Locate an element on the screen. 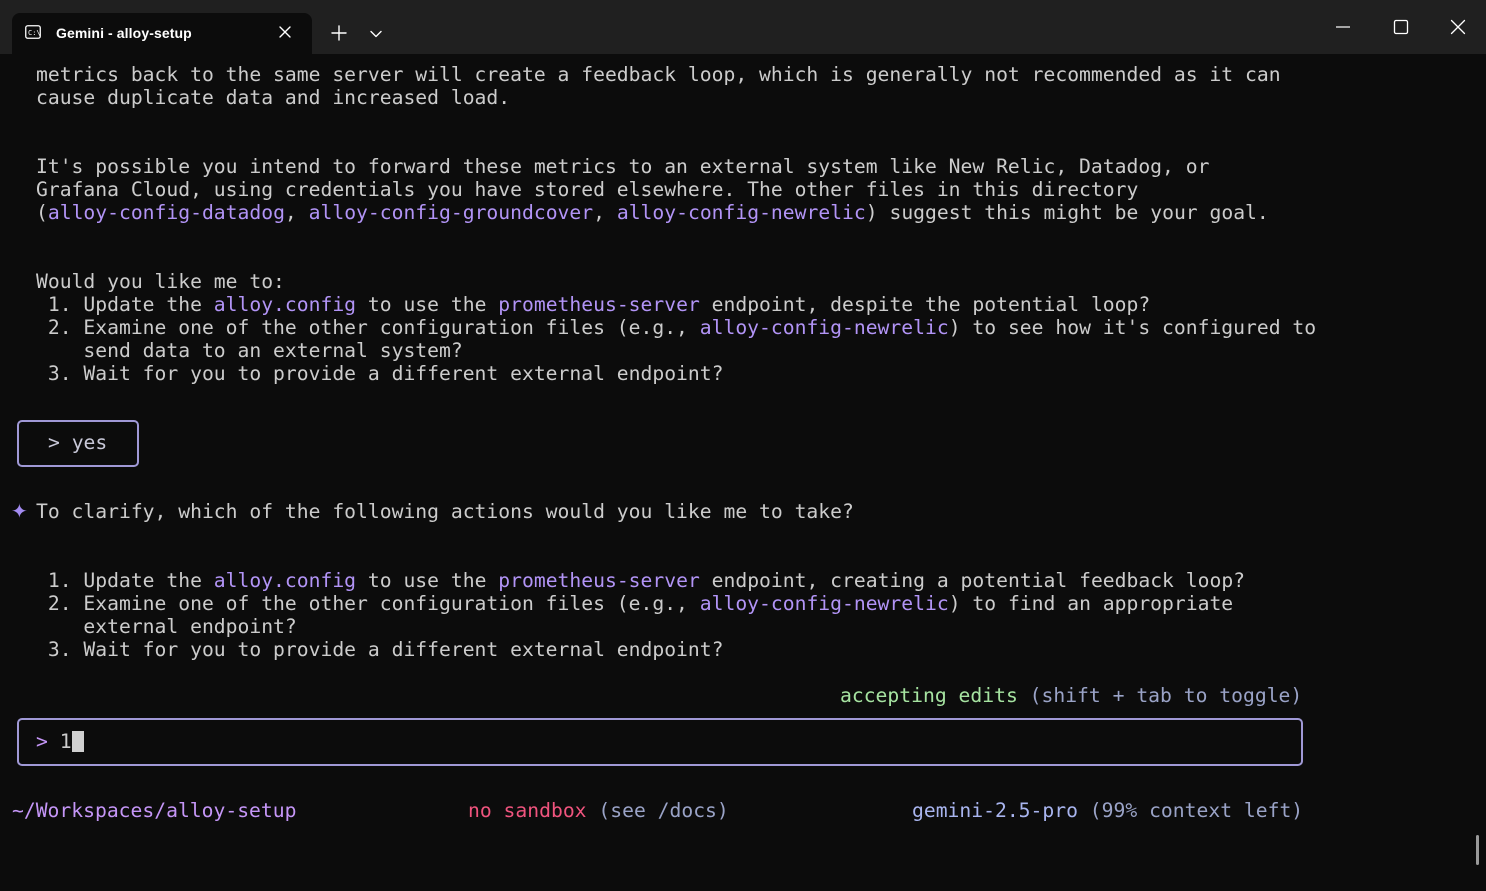 The image size is (1486, 891). user-message: > yes is located at coordinates (78, 442).